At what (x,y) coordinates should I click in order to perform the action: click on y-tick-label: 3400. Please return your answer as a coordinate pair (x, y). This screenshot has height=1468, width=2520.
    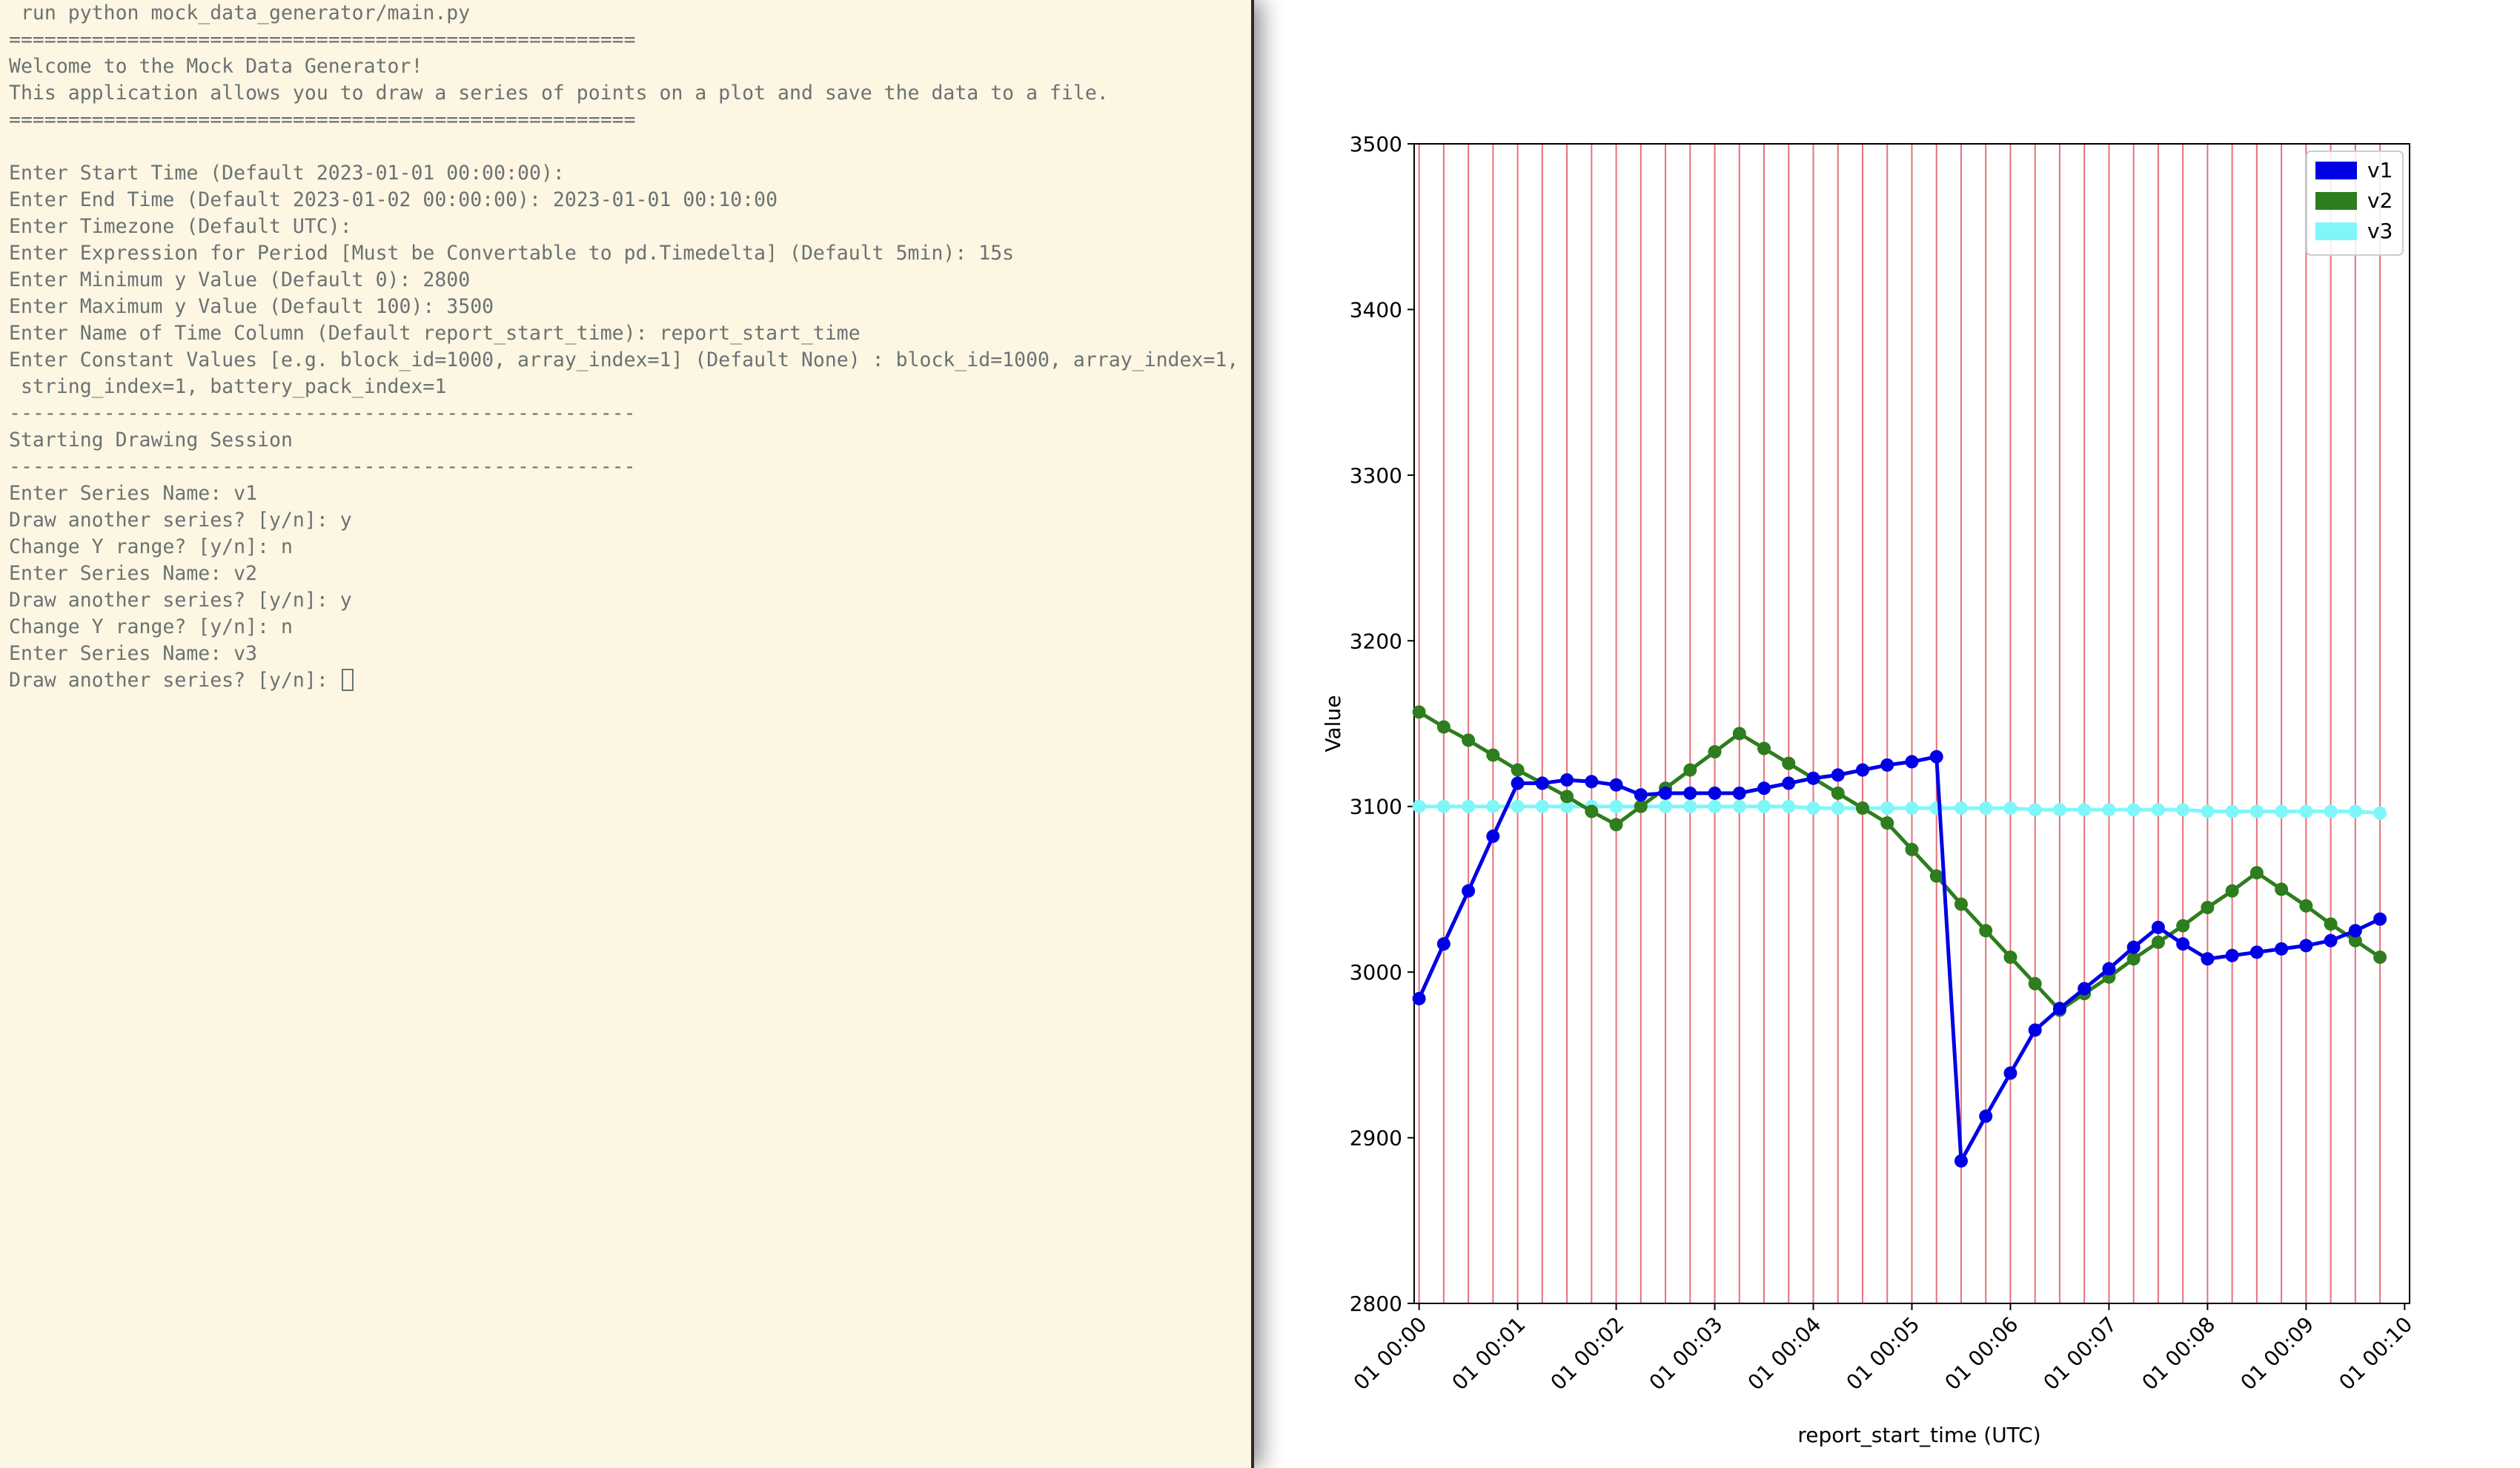
    Looking at the image, I should click on (1376, 309).